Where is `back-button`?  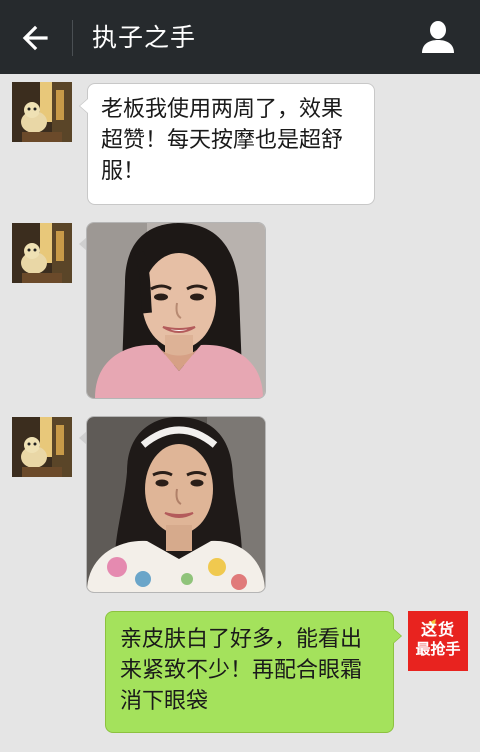
back-button is located at coordinates (36, 38).